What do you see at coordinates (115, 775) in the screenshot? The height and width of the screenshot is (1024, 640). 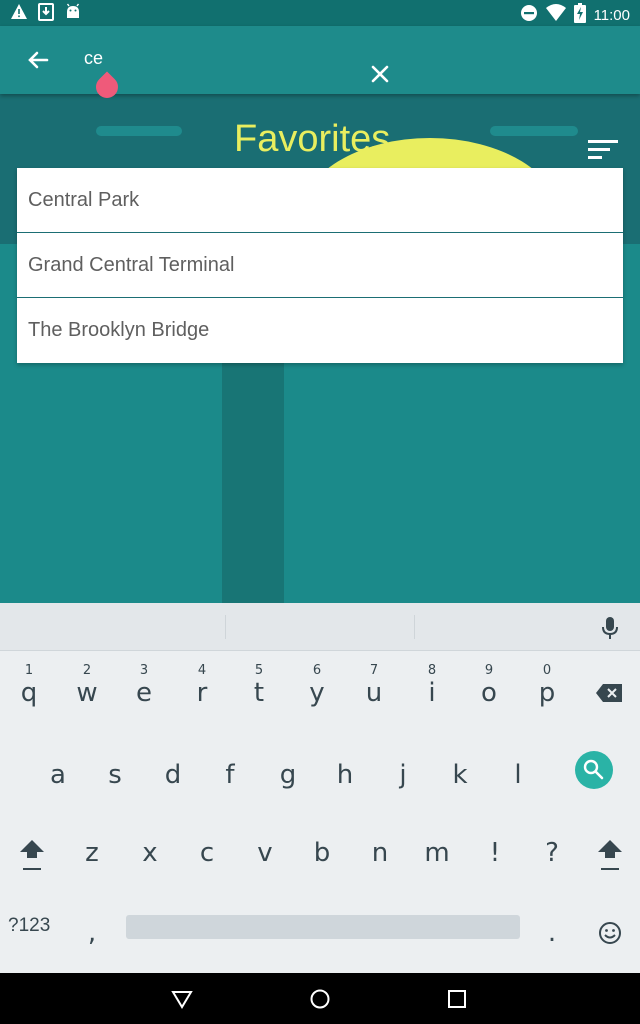 I see `key-label: s` at bounding box center [115, 775].